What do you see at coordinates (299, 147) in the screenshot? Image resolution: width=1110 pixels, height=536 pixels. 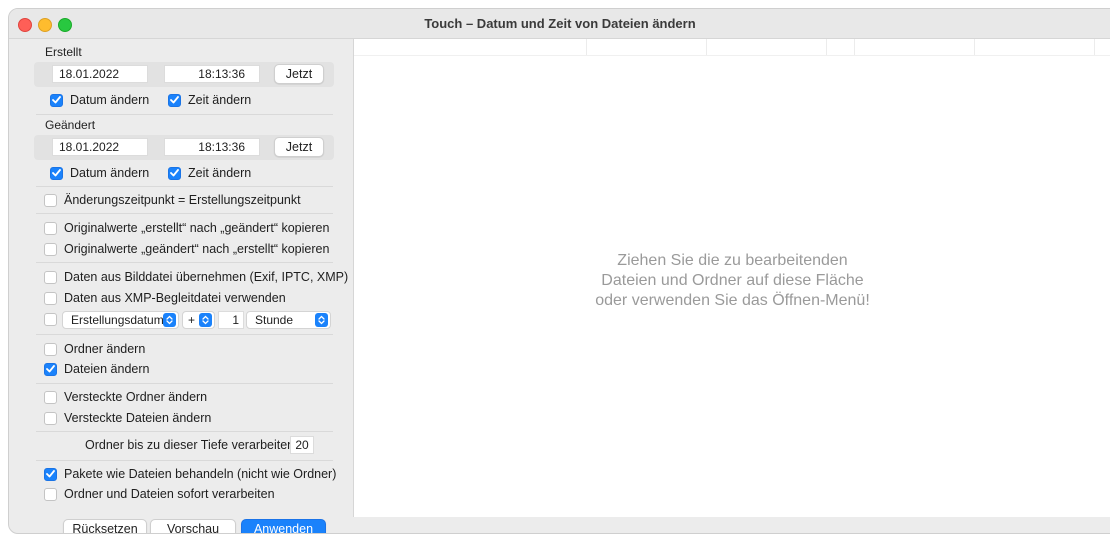 I see `modified-now-button: Jetzt` at bounding box center [299, 147].